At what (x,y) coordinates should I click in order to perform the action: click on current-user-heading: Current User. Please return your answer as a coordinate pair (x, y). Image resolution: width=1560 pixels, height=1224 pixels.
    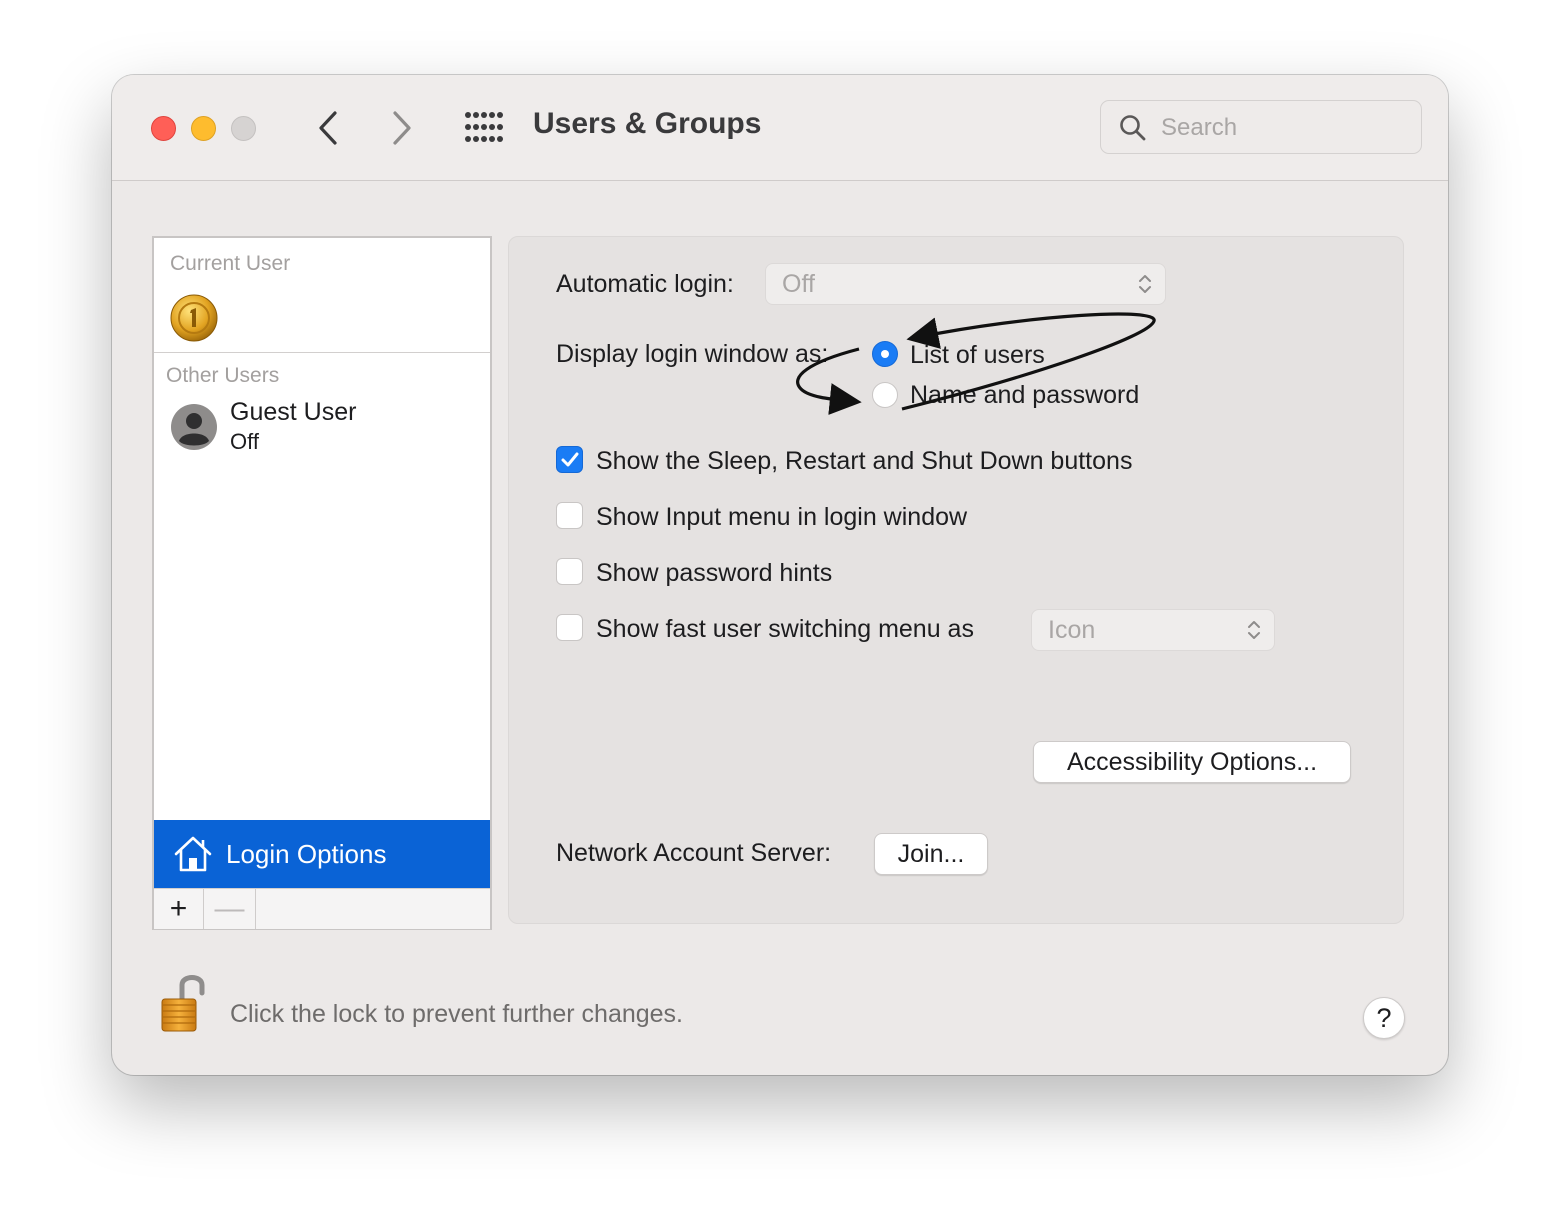
    Looking at the image, I should click on (230, 263).